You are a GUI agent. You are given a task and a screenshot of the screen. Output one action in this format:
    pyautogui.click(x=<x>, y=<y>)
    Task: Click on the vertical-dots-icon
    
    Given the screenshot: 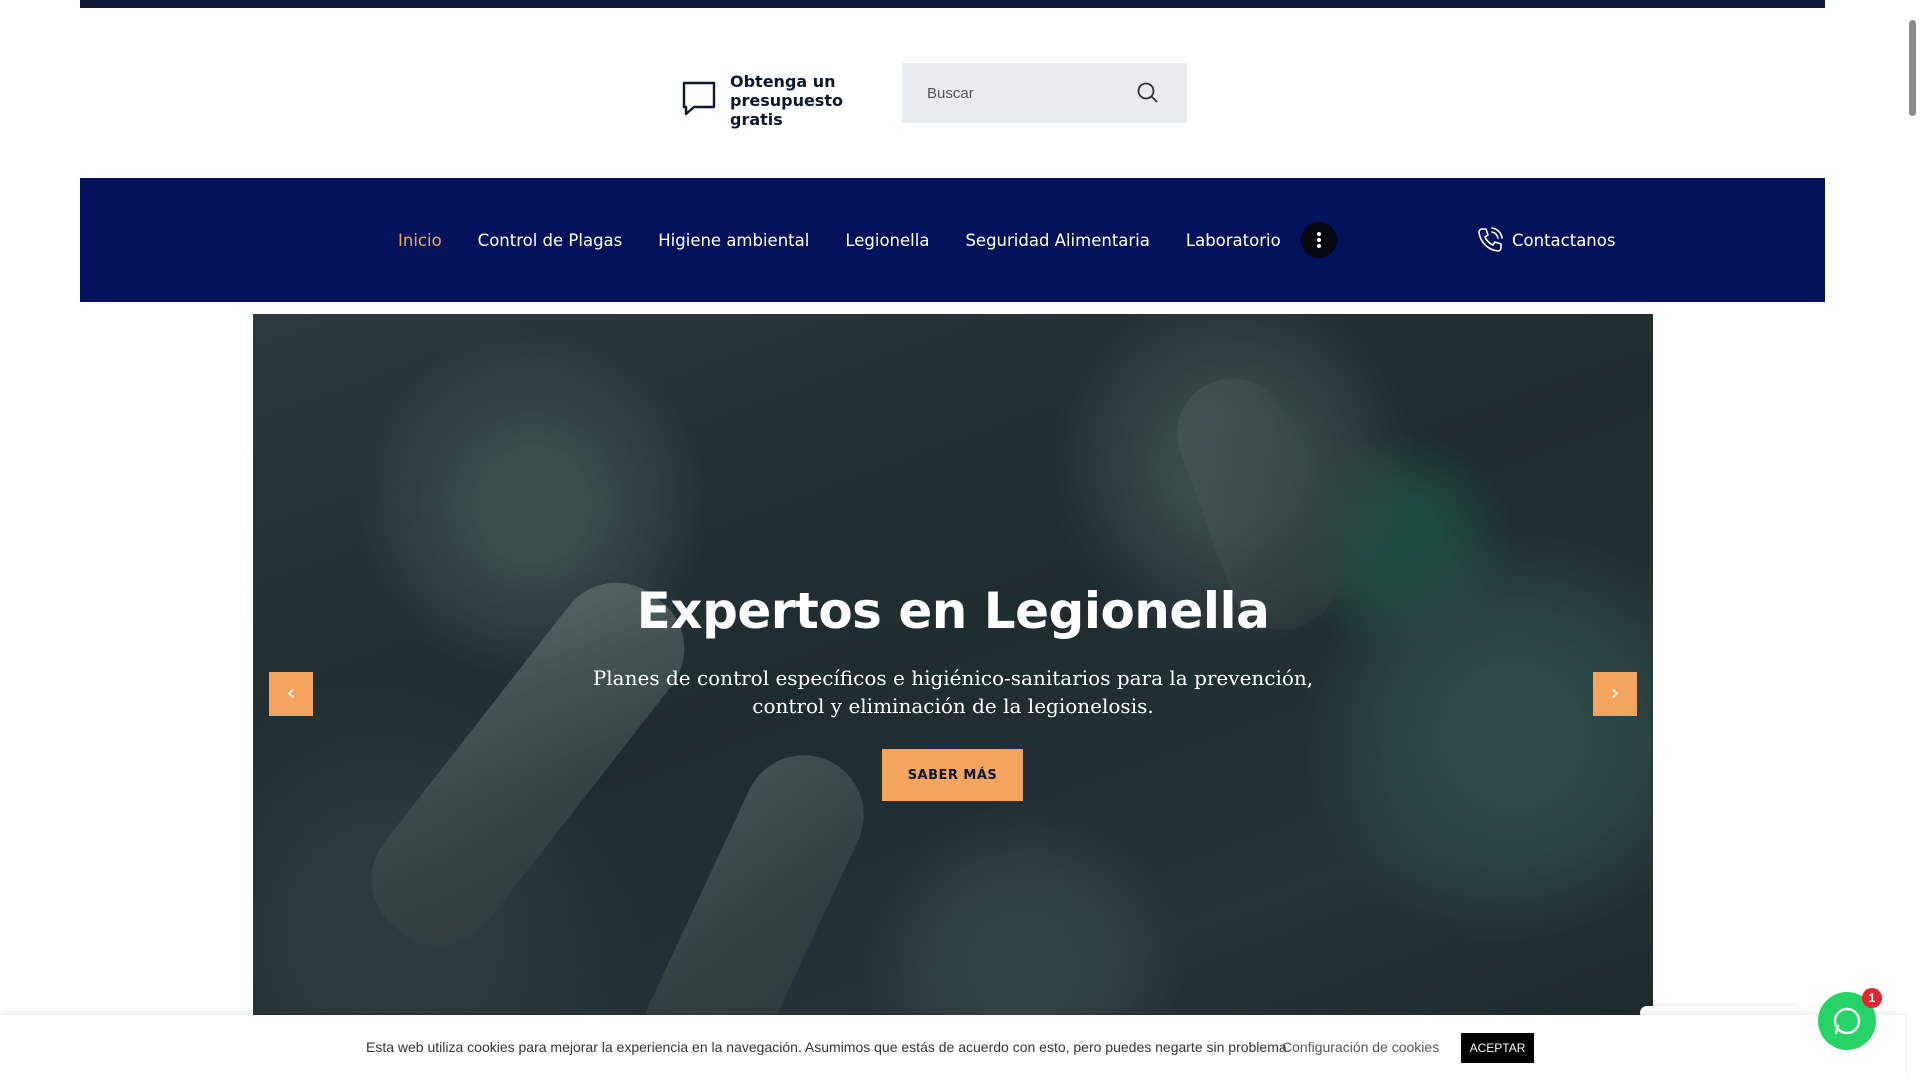 What is the action you would take?
    pyautogui.click(x=1318, y=240)
    